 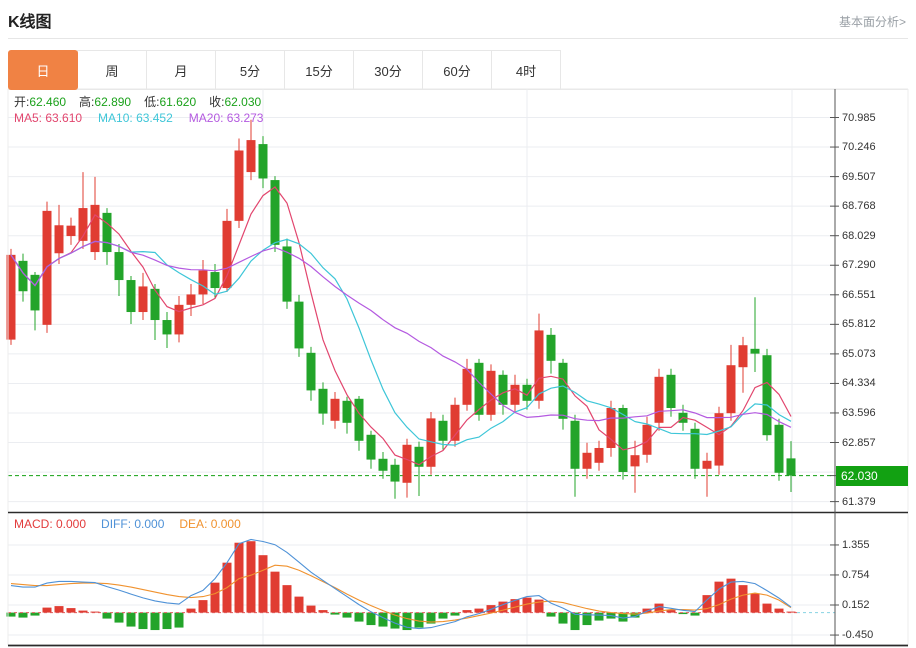 What do you see at coordinates (135, 118) in the screenshot?
I see `maBar-item: MA10: 63.452` at bounding box center [135, 118].